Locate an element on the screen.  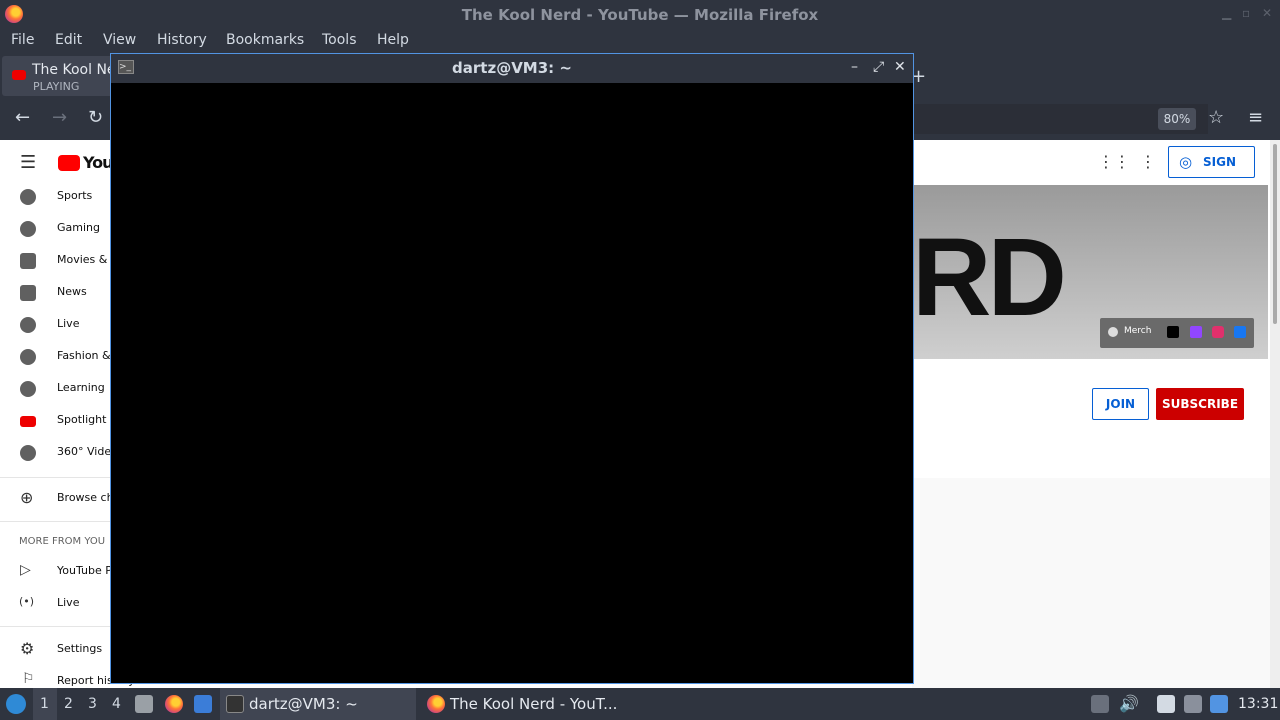
account-icon: ◎ is located at coordinates (1186, 162).